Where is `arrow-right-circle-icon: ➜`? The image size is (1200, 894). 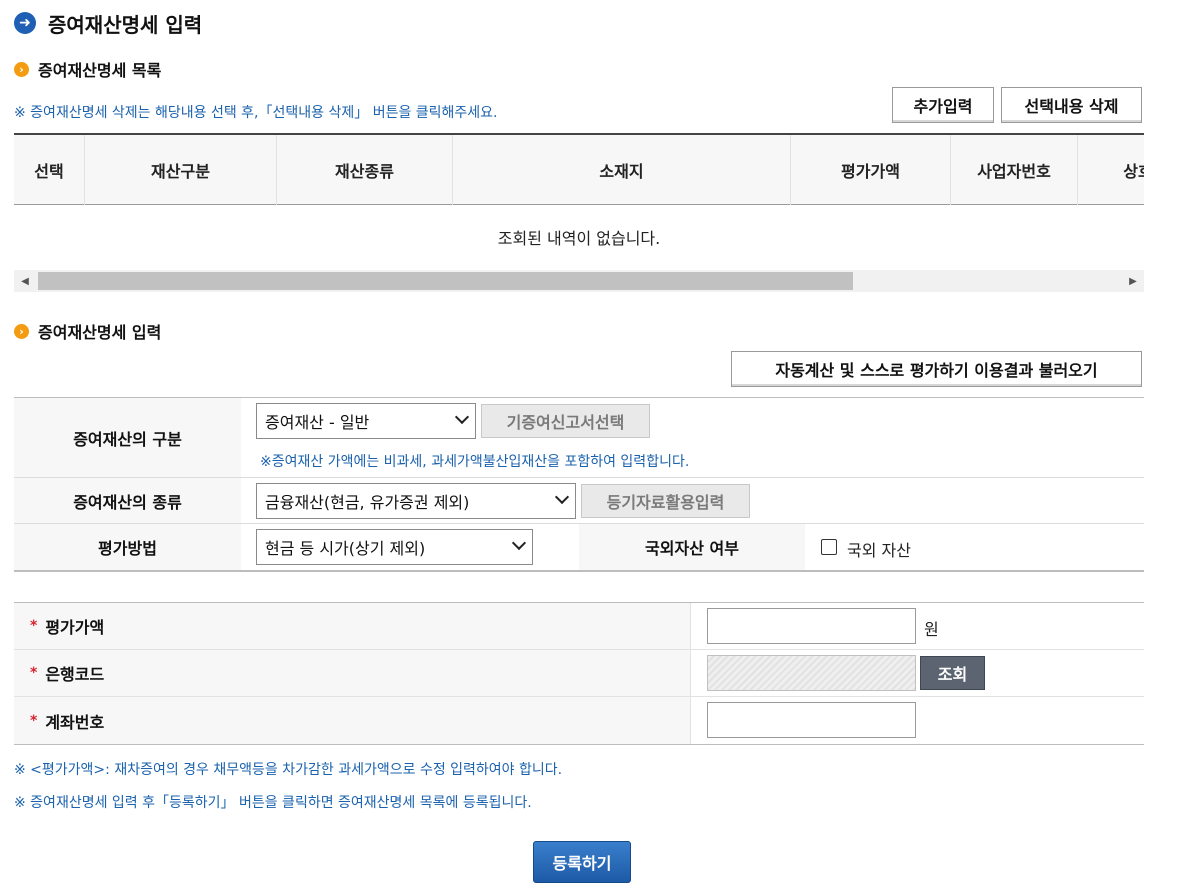
arrow-right-circle-icon: ➜ is located at coordinates (25, 23).